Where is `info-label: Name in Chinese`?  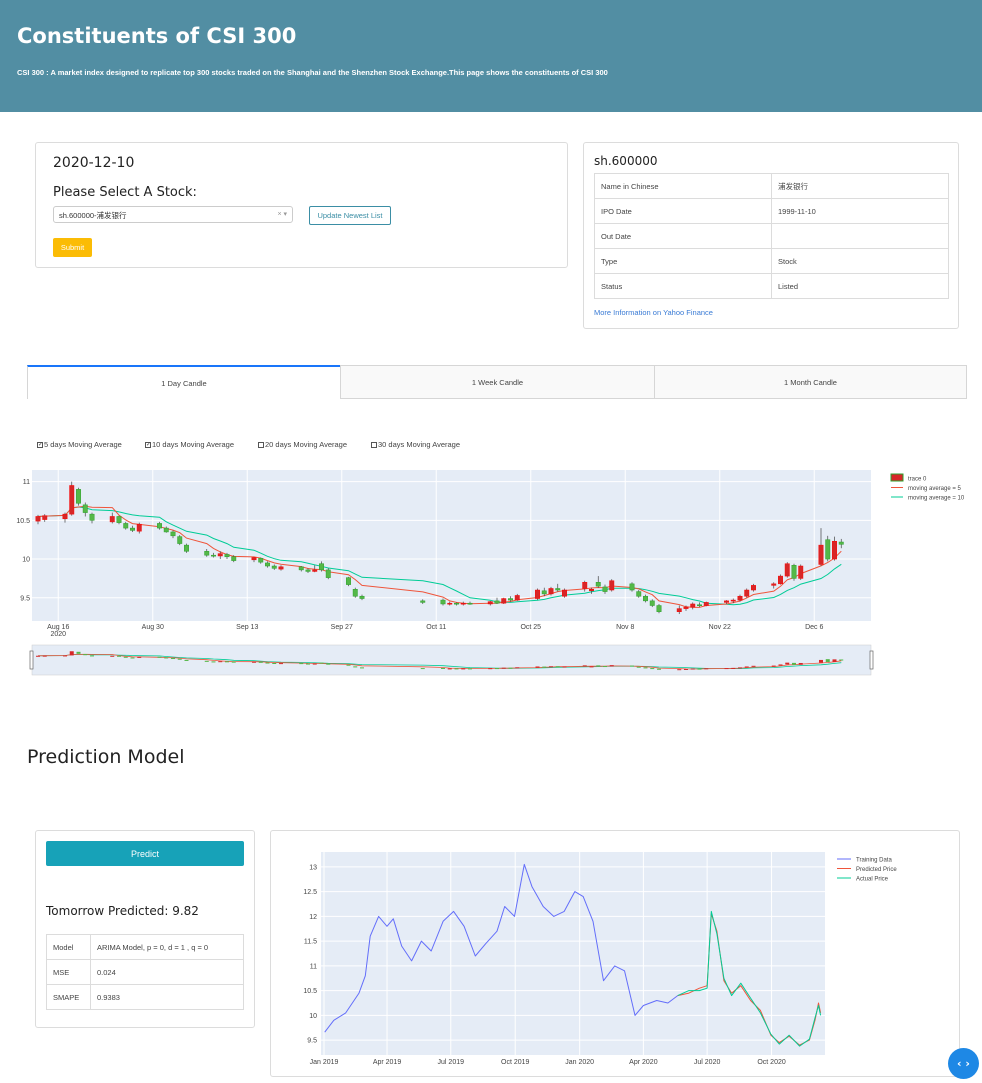
info-label: Name in Chinese is located at coordinates (683, 186).